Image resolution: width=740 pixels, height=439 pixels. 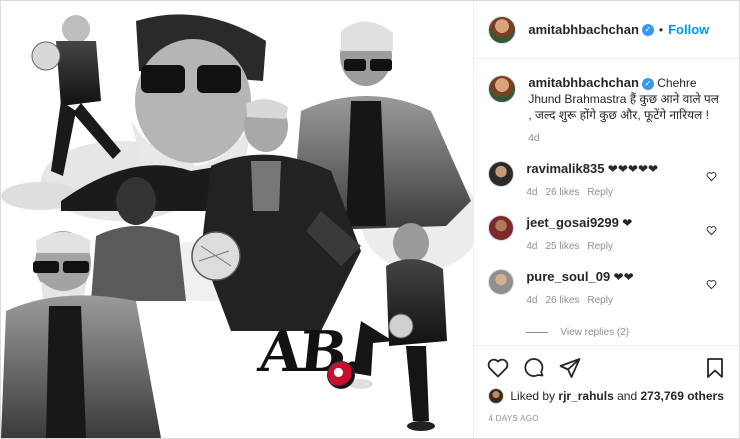 What do you see at coordinates (533, 396) in the screenshot?
I see `liked-prefix: Liked by` at bounding box center [533, 396].